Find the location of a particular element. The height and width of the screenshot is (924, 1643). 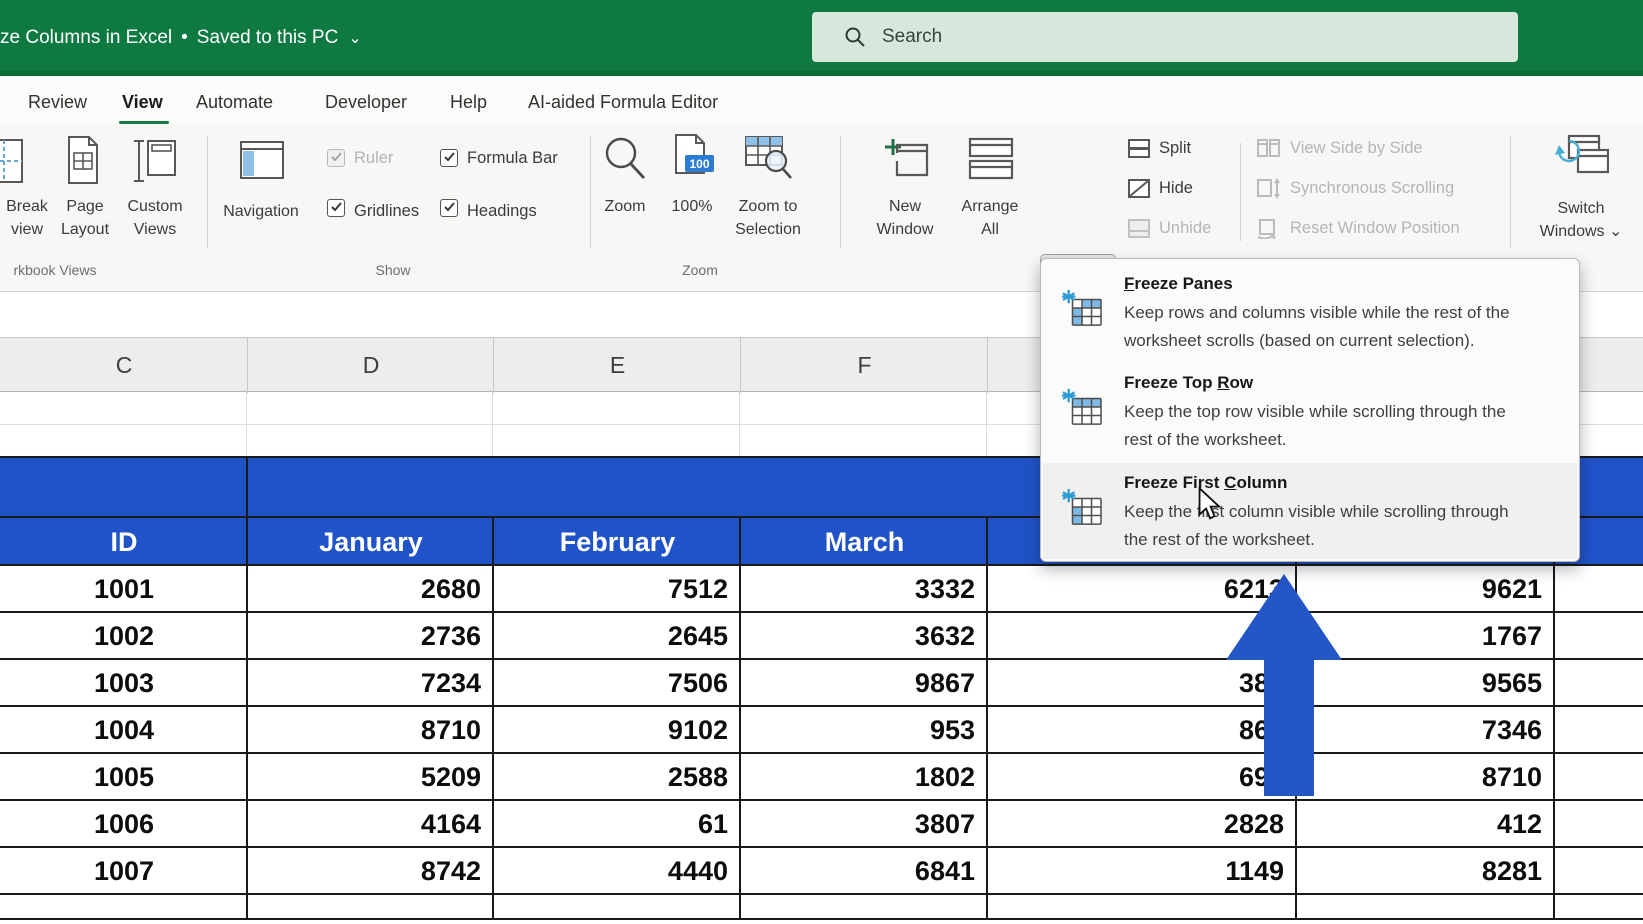

freeze-top-row-grid-icon is located at coordinates (1082, 406).